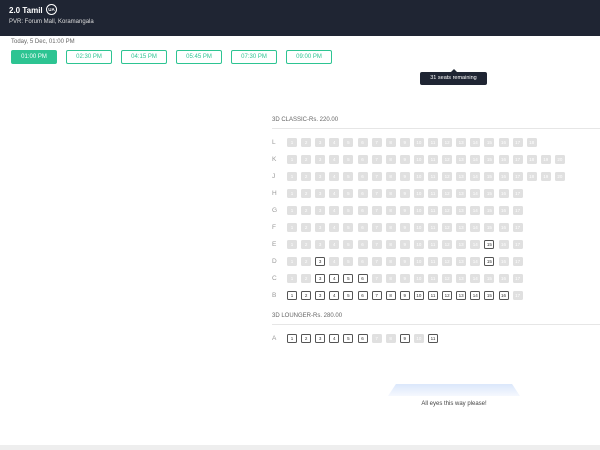 This screenshot has width=600, height=450. Describe the element at coordinates (274, 176) in the screenshot. I see `row-label: J` at that location.